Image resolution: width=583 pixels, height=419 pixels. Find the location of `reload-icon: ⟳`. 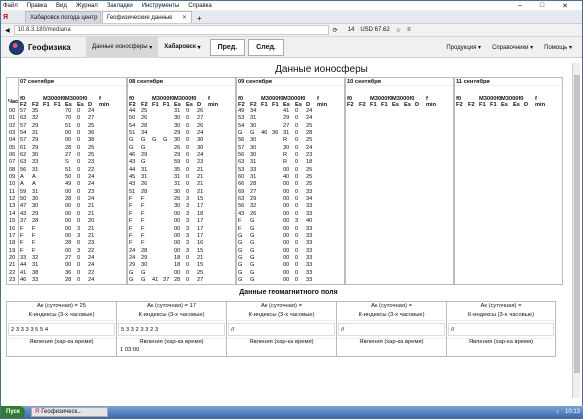

reload-icon: ⟳ is located at coordinates (335, 30).